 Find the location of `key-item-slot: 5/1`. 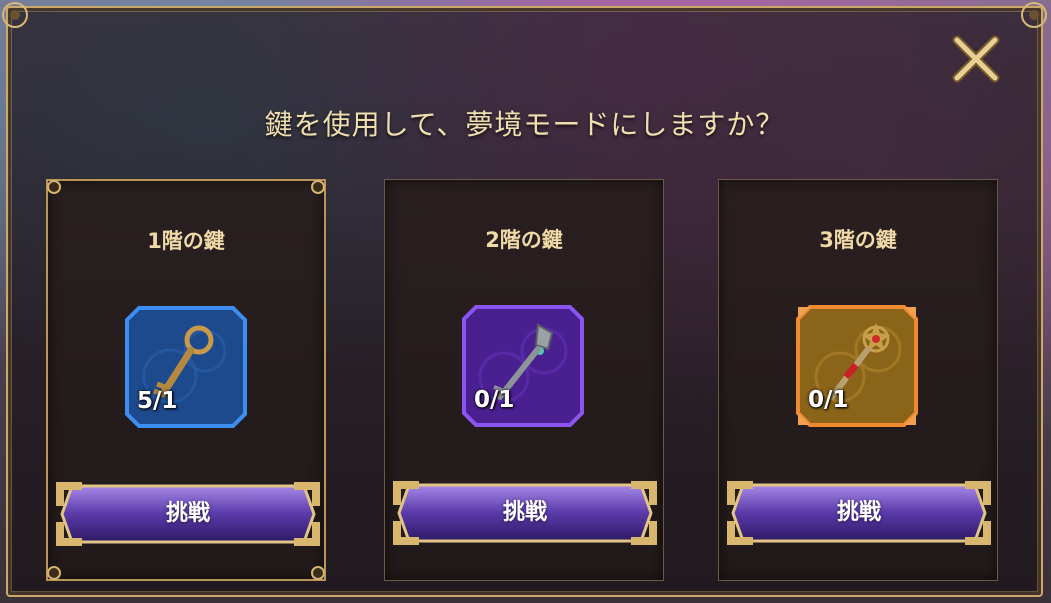

key-item-slot: 5/1 is located at coordinates (186, 367).